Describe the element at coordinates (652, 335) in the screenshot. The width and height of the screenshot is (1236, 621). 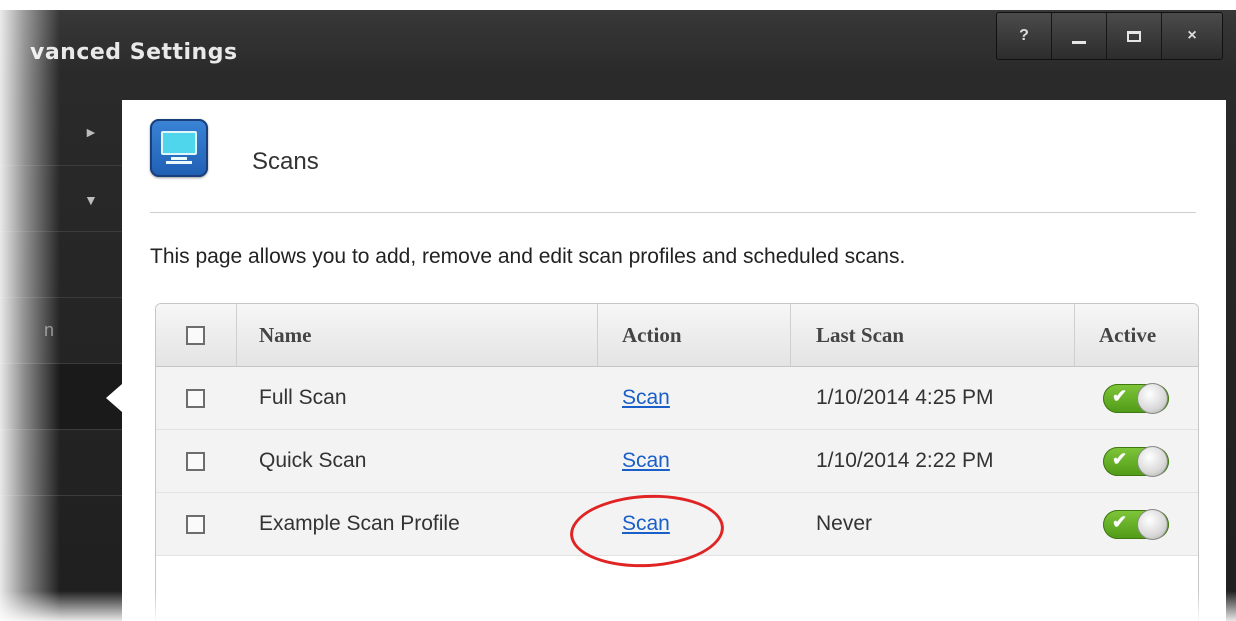
I see `column-header-action: Action` at that location.